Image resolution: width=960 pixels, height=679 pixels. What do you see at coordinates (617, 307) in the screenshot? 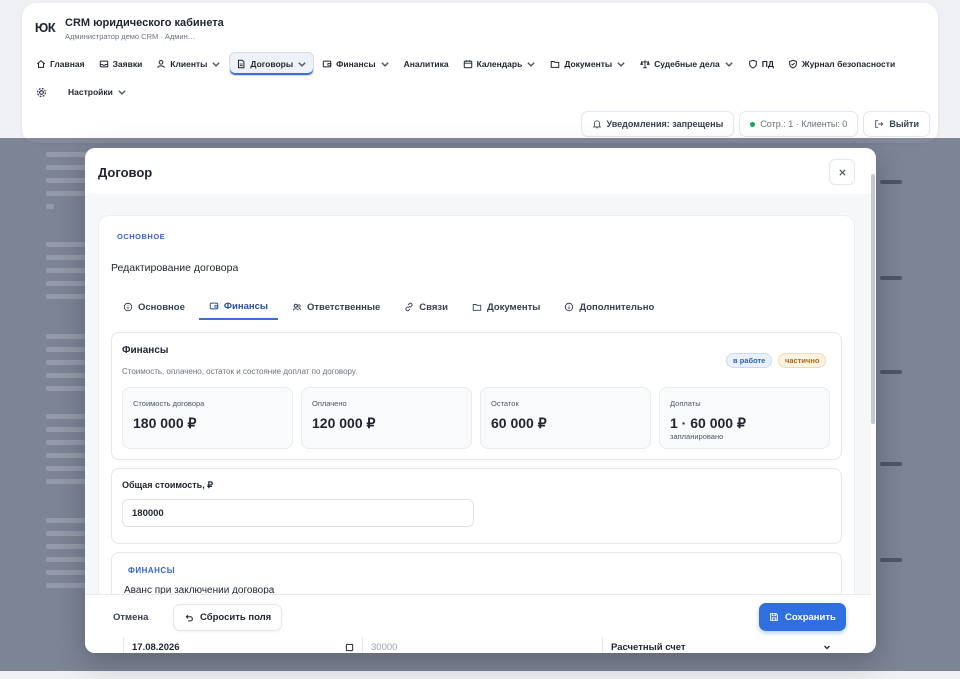
I see `tab-label: Дополнительно` at bounding box center [617, 307].